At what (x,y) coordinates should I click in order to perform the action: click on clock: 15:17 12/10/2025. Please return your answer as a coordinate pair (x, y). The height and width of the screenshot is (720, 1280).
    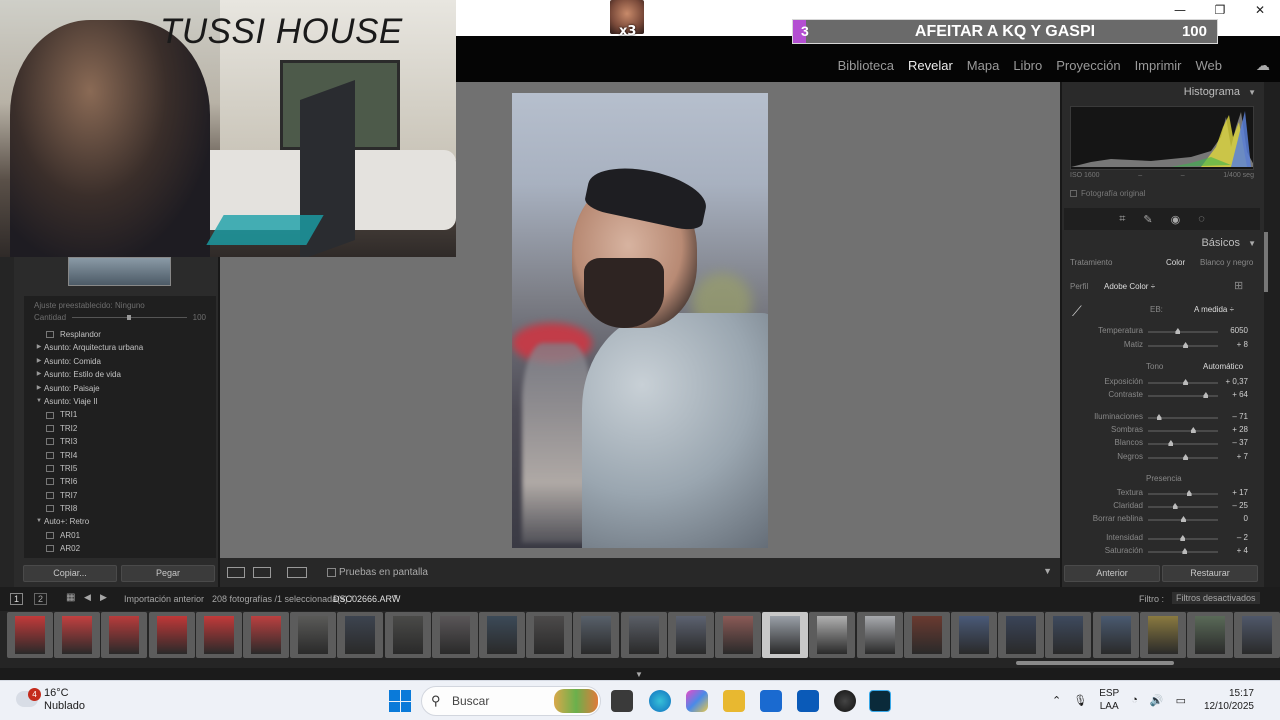
    Looking at the image, I should click on (1229, 700).